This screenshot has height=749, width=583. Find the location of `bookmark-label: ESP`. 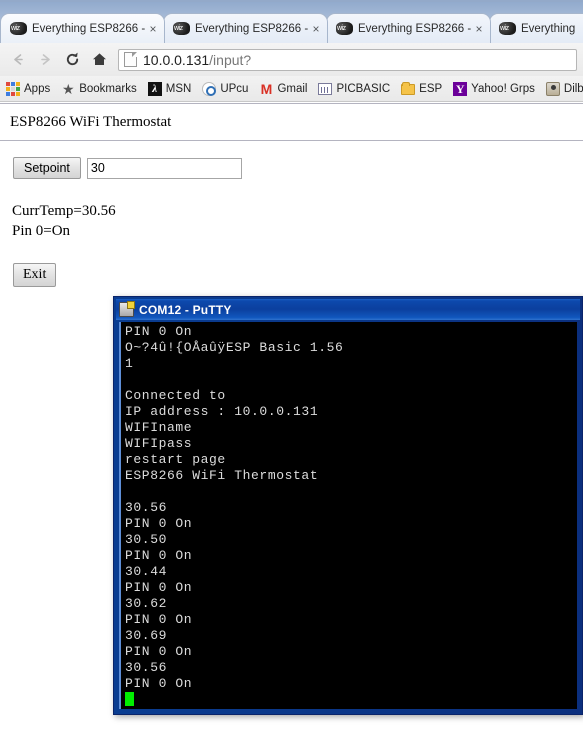

bookmark-label: ESP is located at coordinates (431, 88).